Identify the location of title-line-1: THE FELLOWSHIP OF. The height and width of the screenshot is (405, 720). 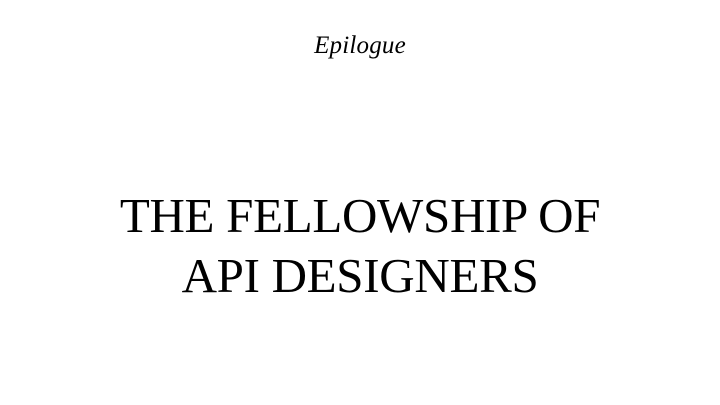
(360, 215).